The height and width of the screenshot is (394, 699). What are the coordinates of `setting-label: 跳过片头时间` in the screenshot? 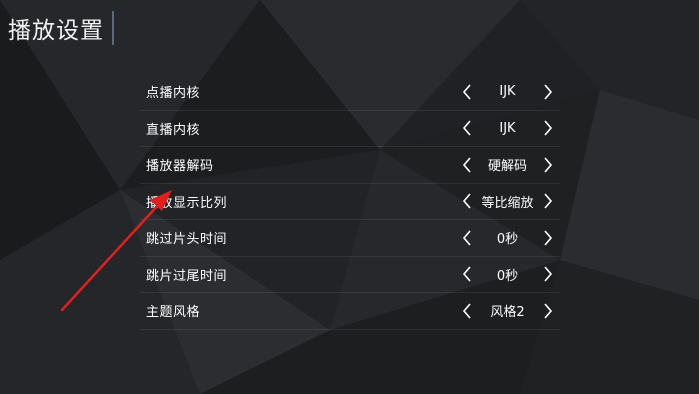 It's located at (187, 240).